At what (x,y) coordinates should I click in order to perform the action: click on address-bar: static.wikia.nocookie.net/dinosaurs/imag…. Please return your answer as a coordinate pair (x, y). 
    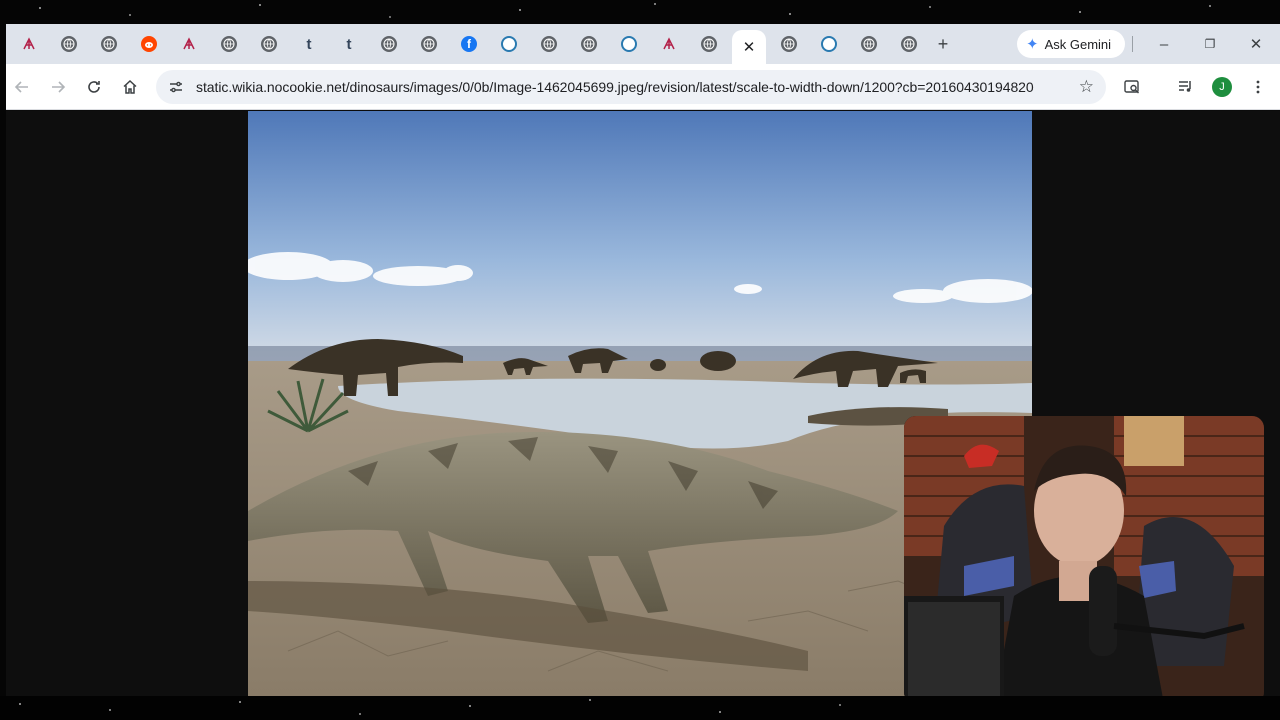
    Looking at the image, I should click on (631, 87).